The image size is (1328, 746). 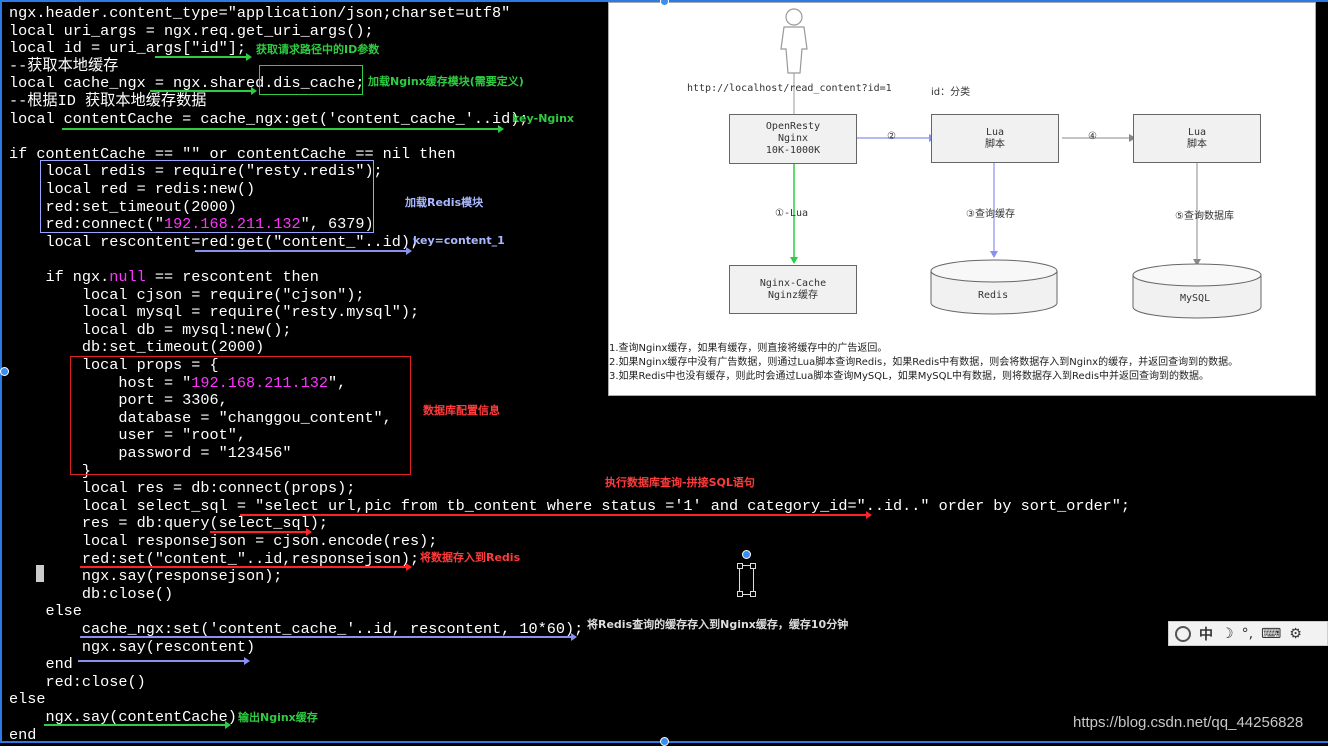 I want to click on id-note: id：分类, so click(x=951, y=92).